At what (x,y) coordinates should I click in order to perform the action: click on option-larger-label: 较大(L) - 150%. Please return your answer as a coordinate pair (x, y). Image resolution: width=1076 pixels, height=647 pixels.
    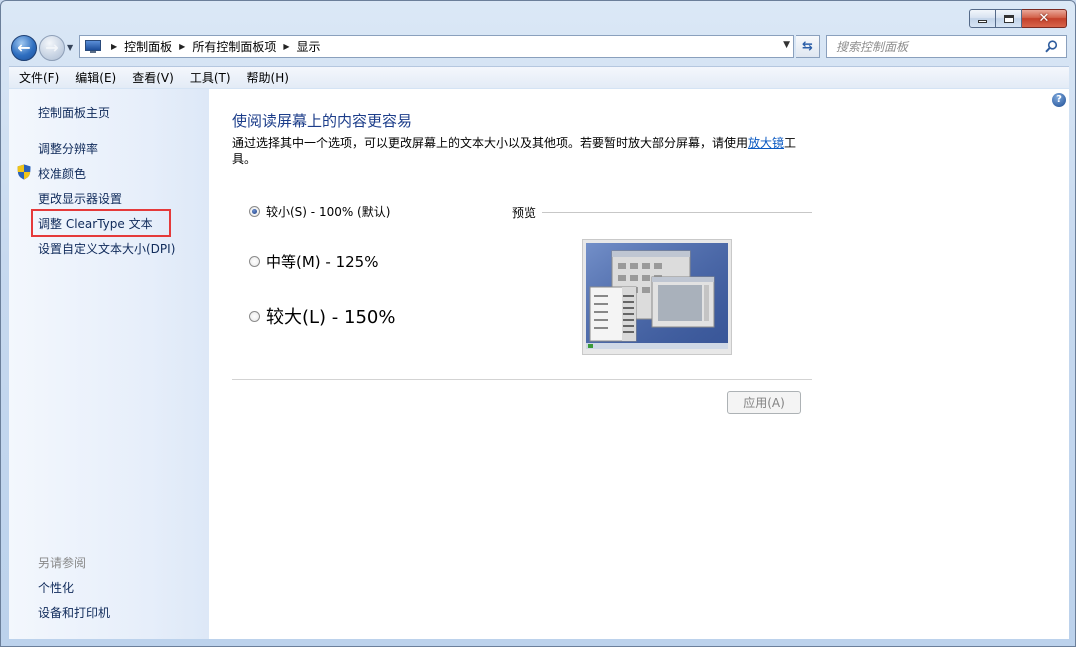
    Looking at the image, I should click on (331, 317).